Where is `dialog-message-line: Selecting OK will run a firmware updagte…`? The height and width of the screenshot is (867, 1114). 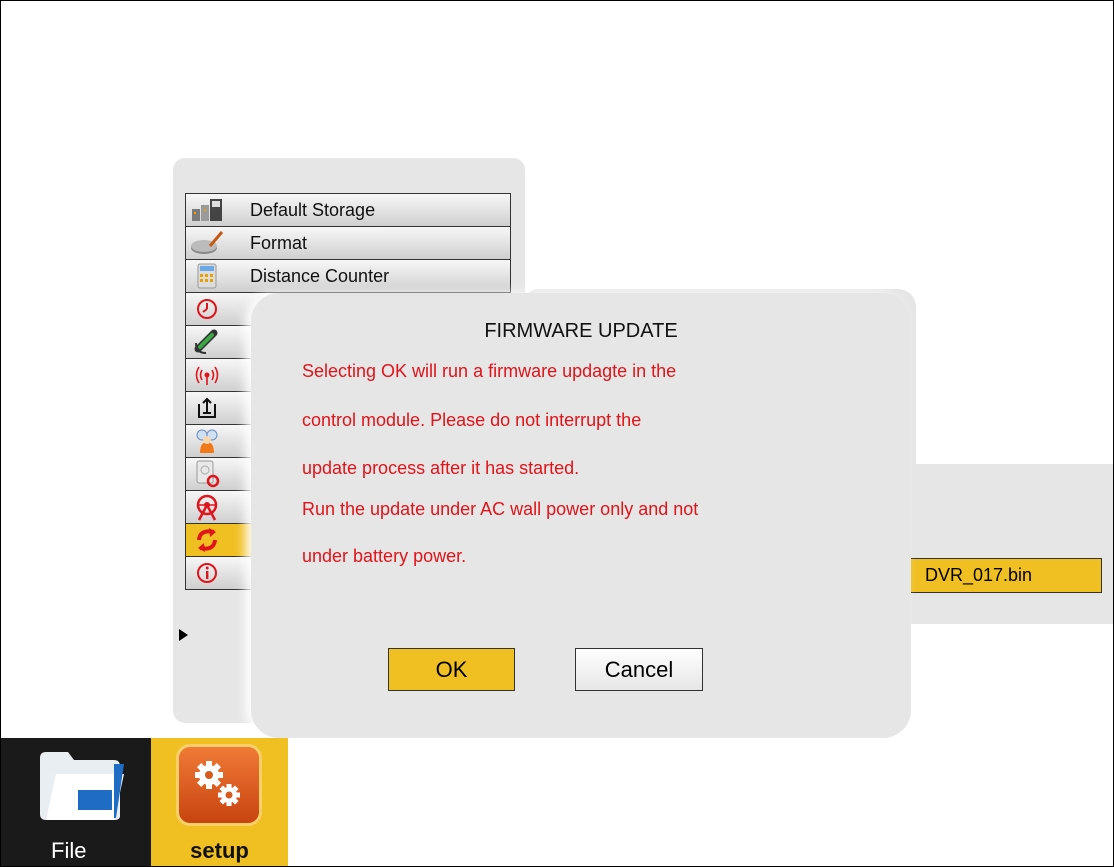 dialog-message-line: Selecting OK will run a firmware updagte… is located at coordinates (489, 371).